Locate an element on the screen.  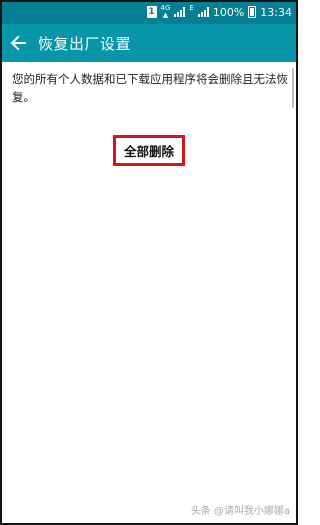
watermark: 头条 @请叫我小娜娜a is located at coordinates (240, 509).